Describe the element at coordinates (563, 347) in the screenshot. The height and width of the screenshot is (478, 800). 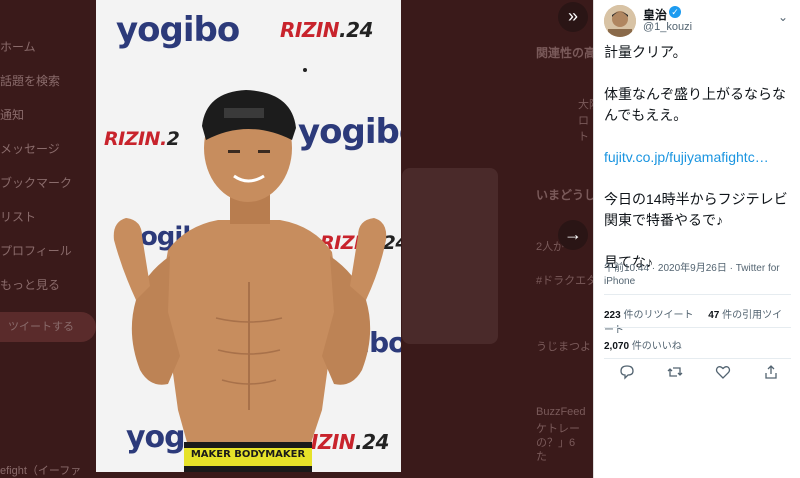
I see `bg-line: うじまつよ` at that location.